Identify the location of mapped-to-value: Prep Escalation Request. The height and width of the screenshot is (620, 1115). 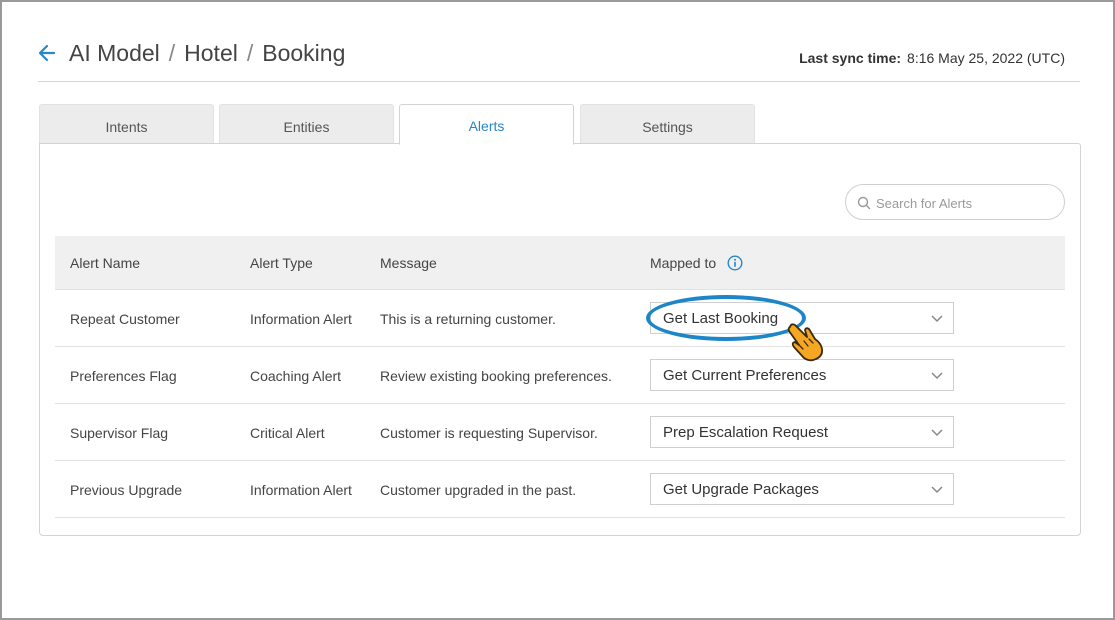
(746, 432).